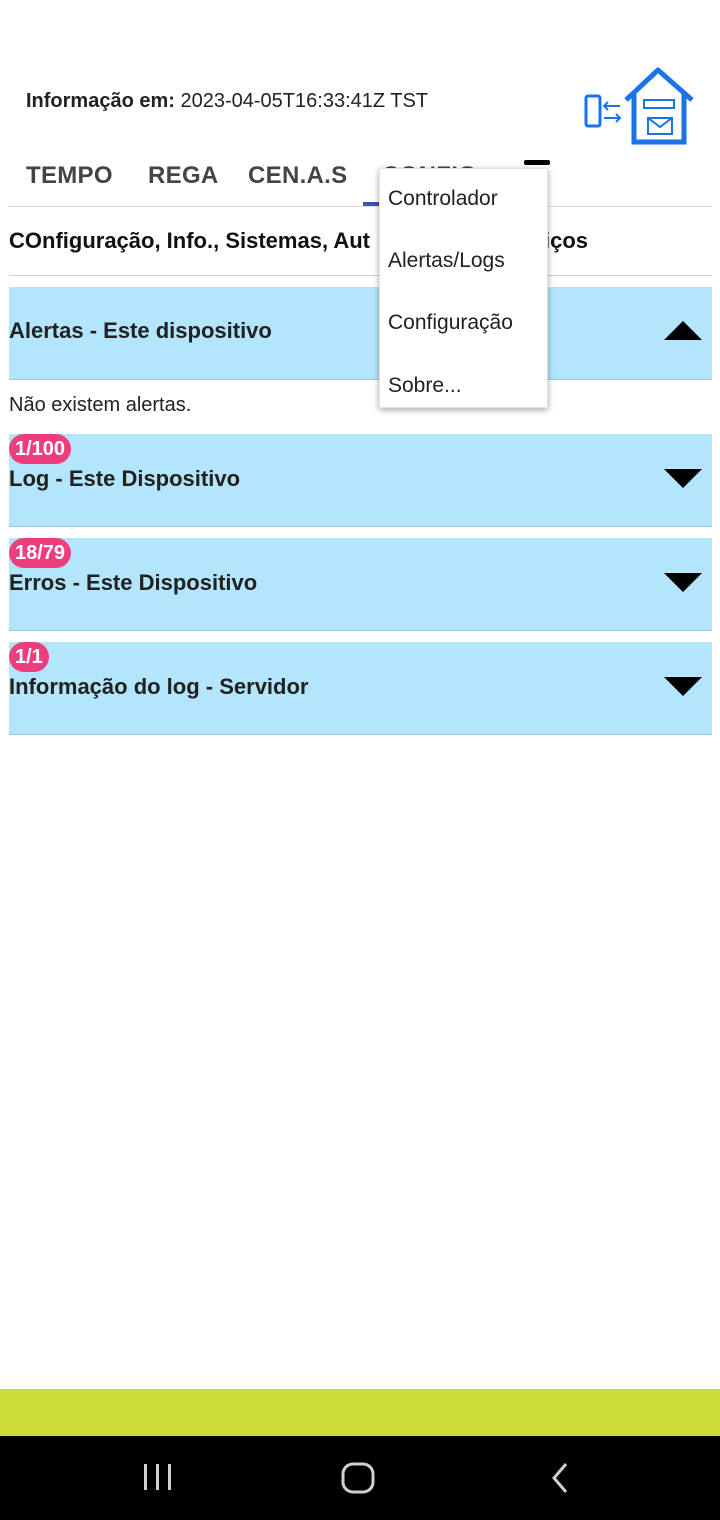  I want to click on back-icon, so click(560, 1478).